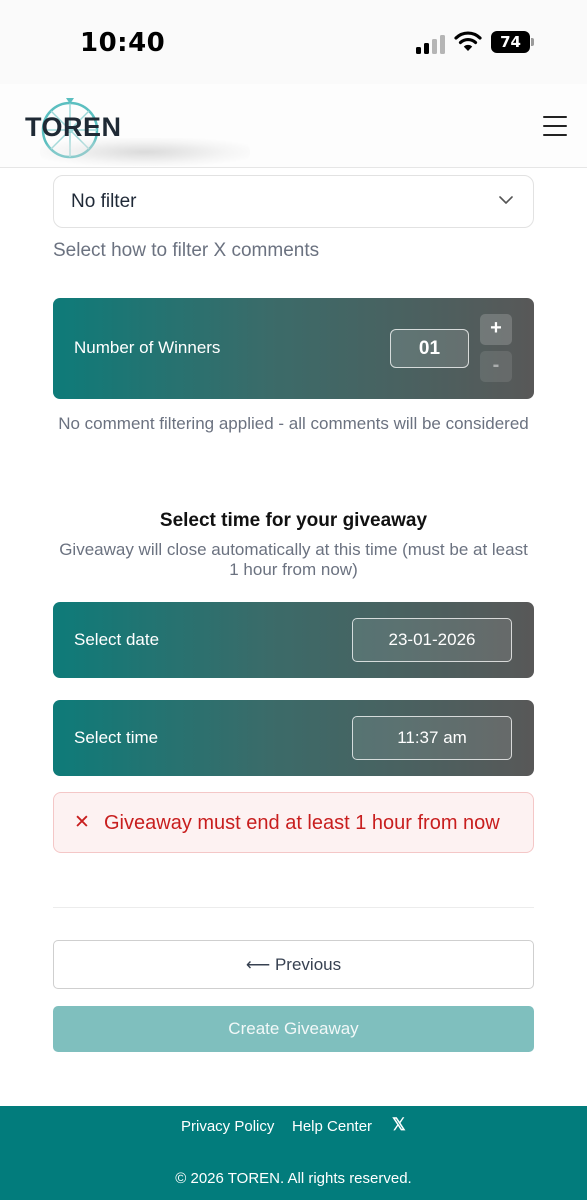 The width and height of the screenshot is (587, 1200). What do you see at coordinates (468, 41) in the screenshot?
I see `wifi-icon` at bounding box center [468, 41].